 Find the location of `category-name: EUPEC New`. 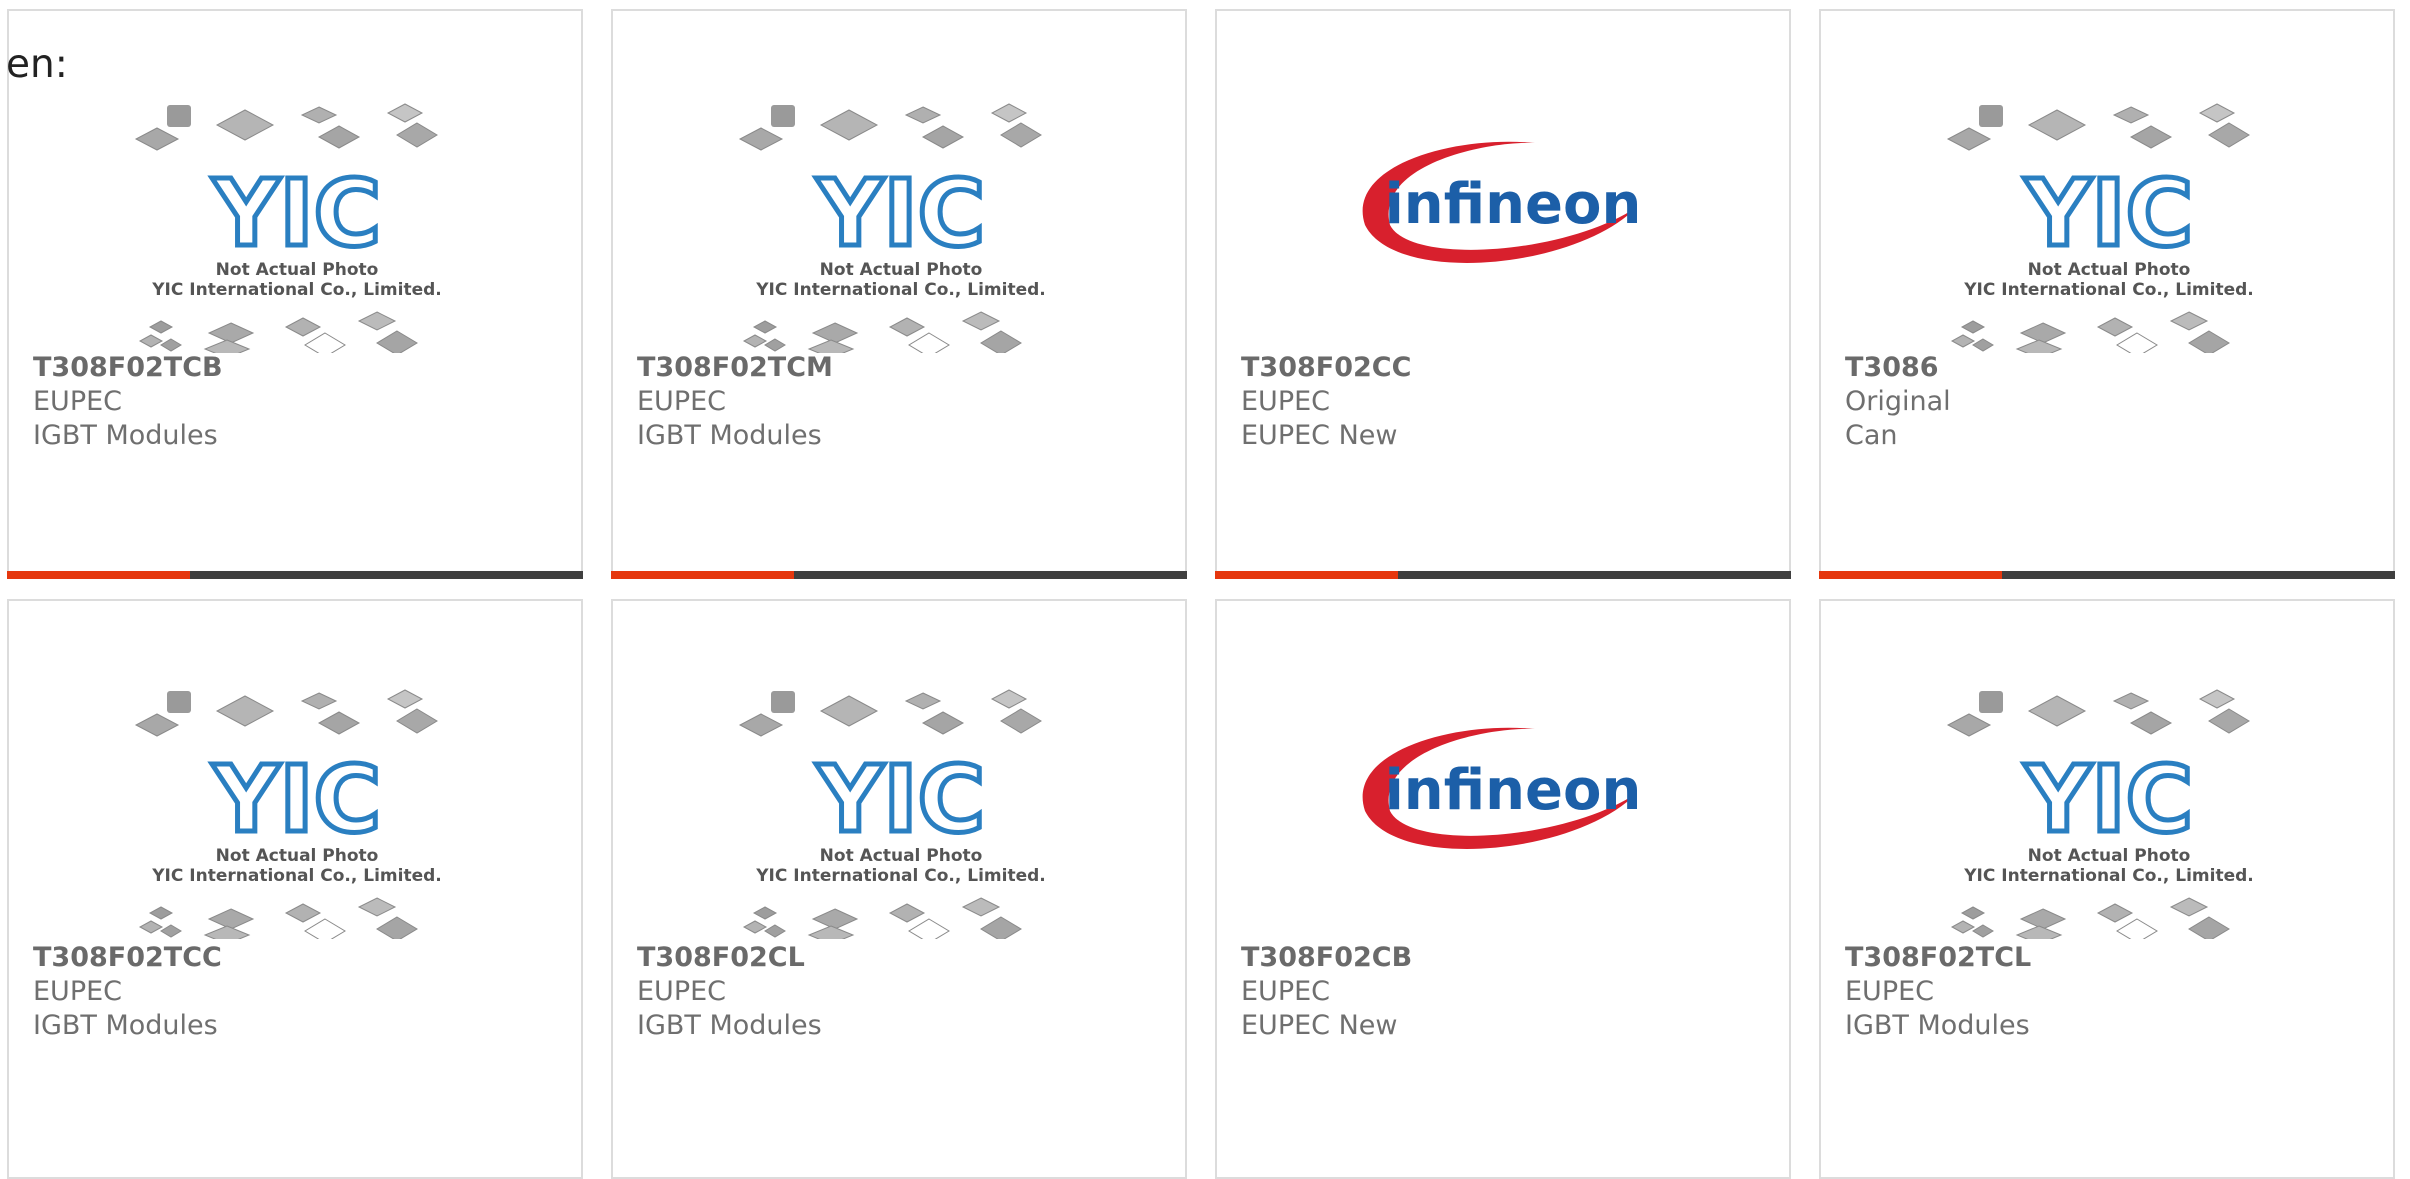

category-name: EUPEC New is located at coordinates (1319, 435).